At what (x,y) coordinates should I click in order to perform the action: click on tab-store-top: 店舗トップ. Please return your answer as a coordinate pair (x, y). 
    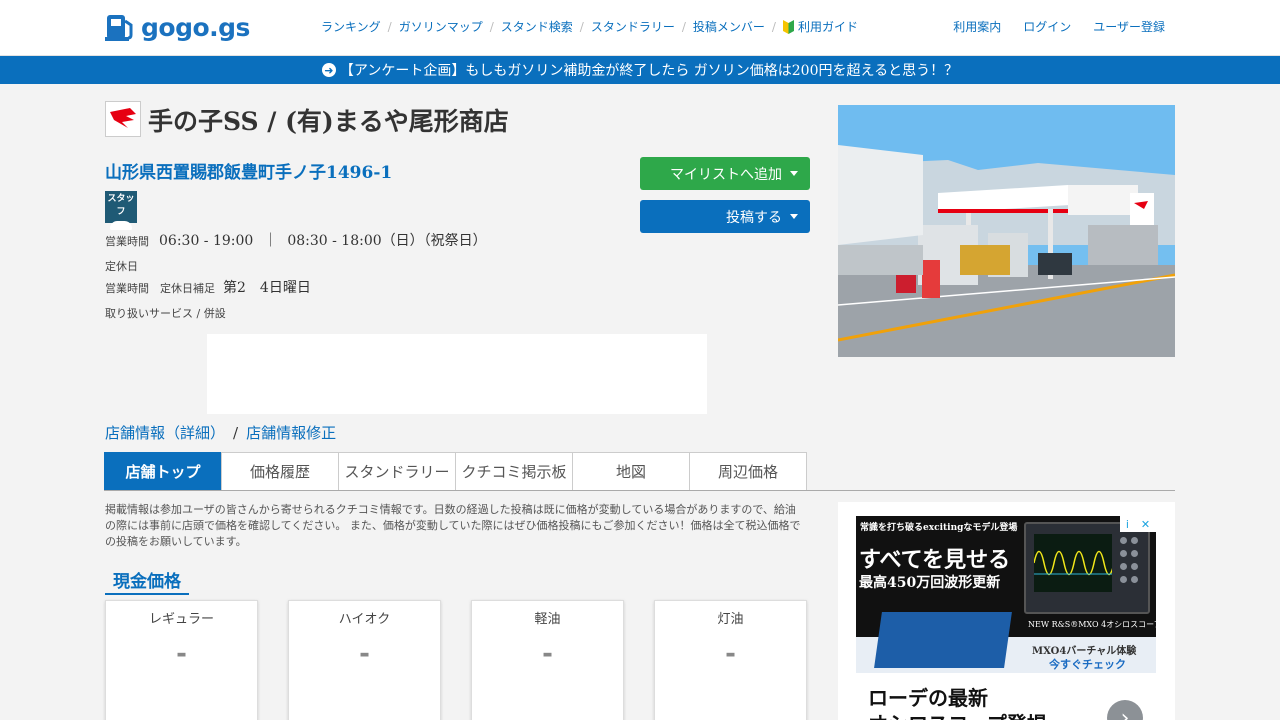
    Looking at the image, I should click on (163, 471).